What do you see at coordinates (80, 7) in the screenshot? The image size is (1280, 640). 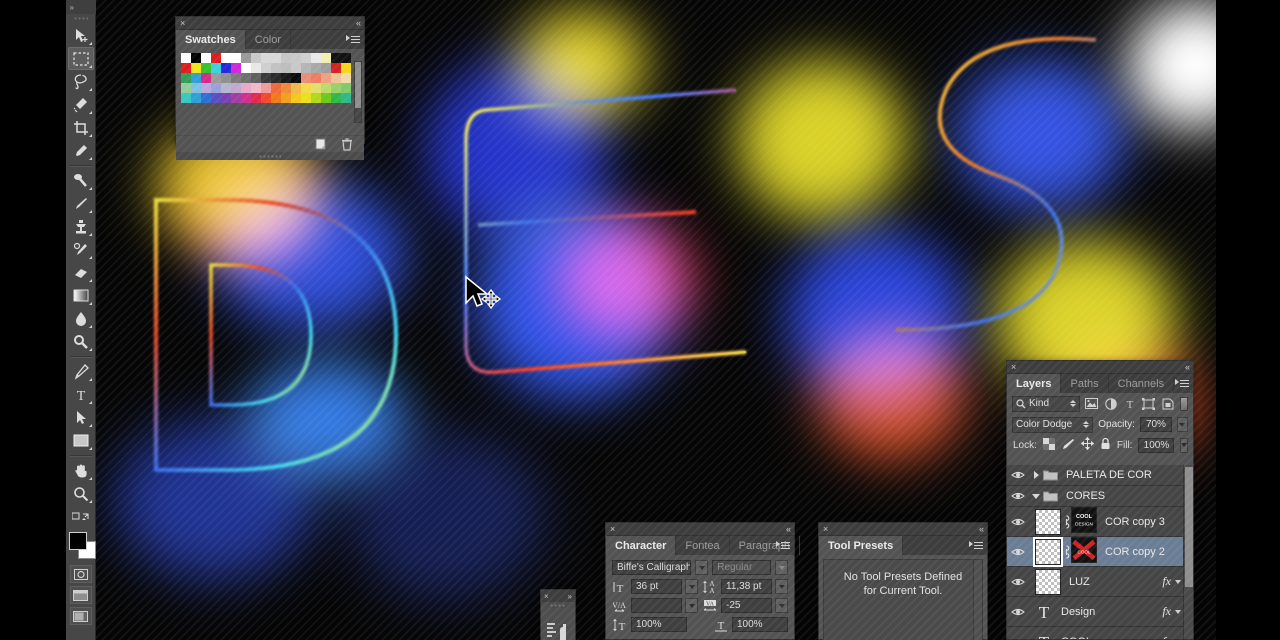 I see `toolbar-collapse-icon: »` at bounding box center [80, 7].